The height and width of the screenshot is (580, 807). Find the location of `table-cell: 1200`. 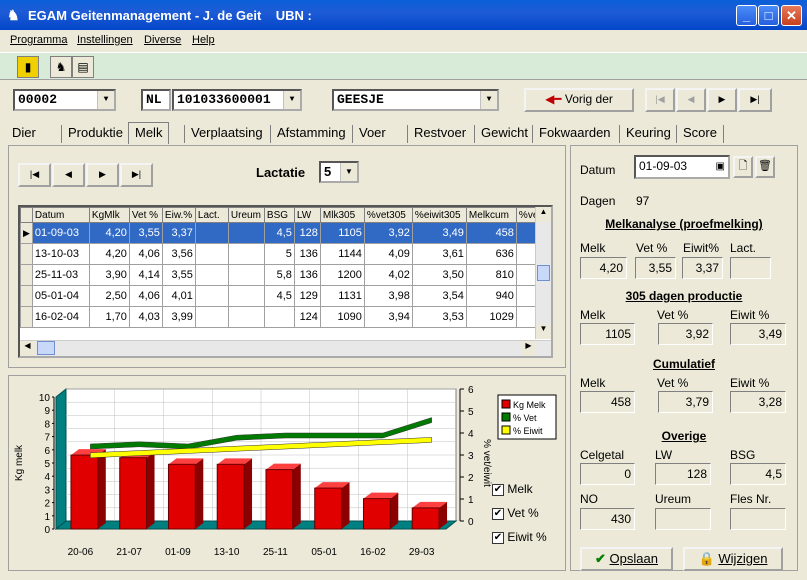

table-cell: 1200 is located at coordinates (342, 275).